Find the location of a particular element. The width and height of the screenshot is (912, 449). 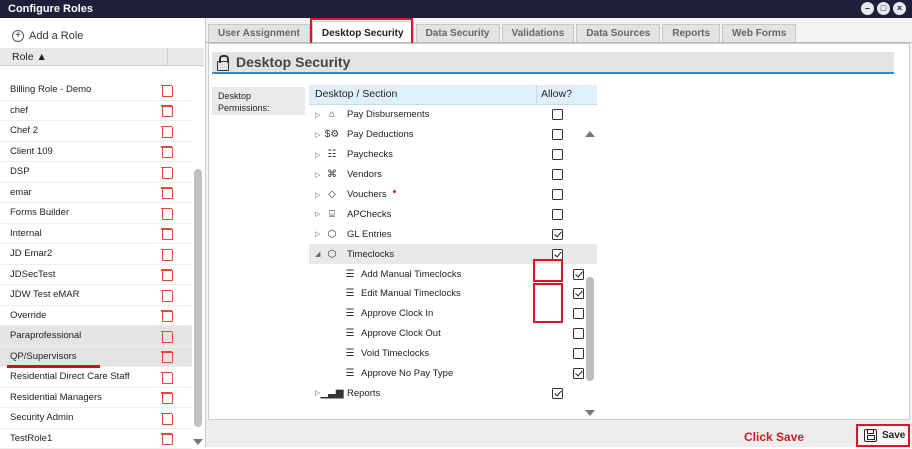

role-row: TestRole1 is located at coordinates (96, 439).